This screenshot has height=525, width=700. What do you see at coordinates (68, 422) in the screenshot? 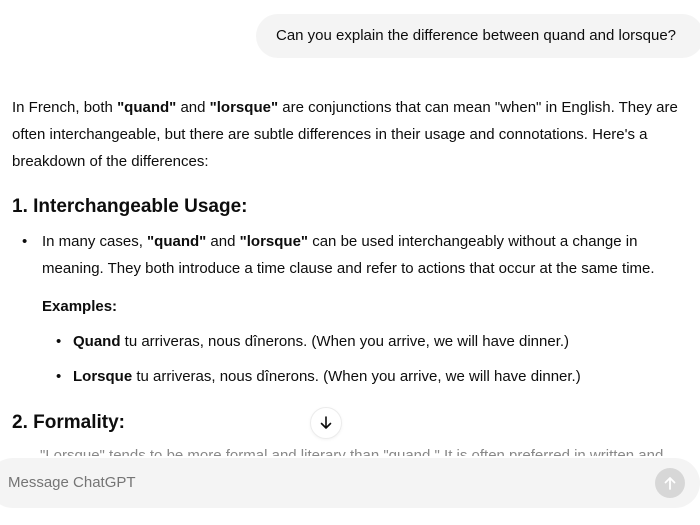
I see `section-heading-formality: 2. Formality:` at bounding box center [68, 422].